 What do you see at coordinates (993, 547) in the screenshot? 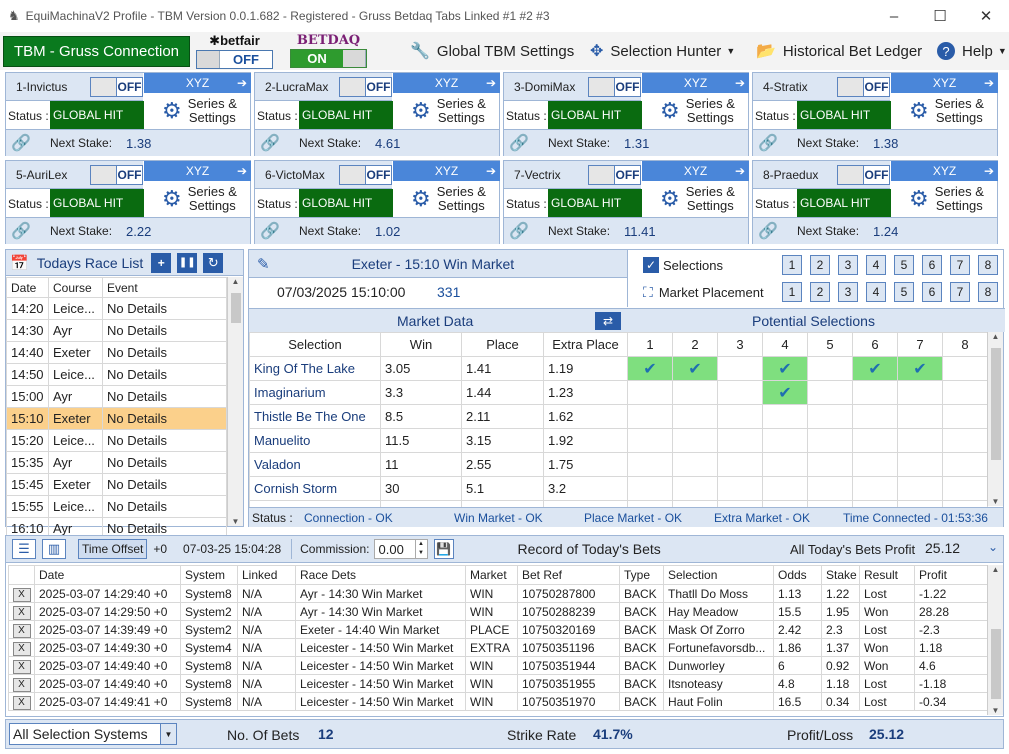
I see `chevron-down-icon: ⌄` at bounding box center [993, 547].